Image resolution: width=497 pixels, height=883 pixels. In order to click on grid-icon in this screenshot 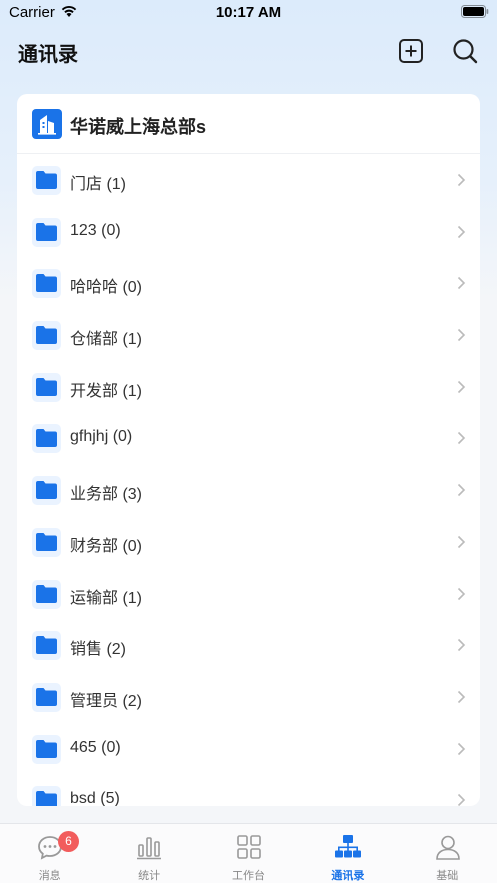, I will do `click(248, 847)`.